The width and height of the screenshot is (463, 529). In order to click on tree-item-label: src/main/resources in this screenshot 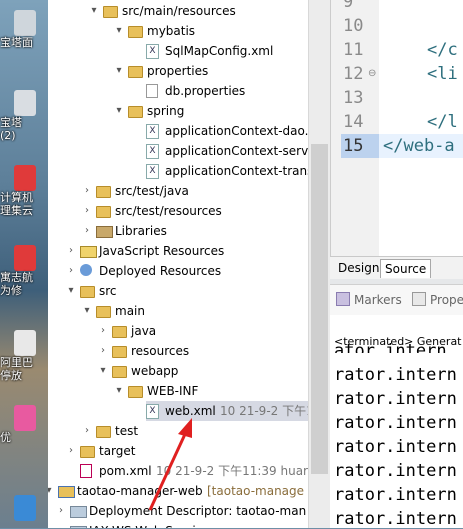, I will do `click(179, 11)`.